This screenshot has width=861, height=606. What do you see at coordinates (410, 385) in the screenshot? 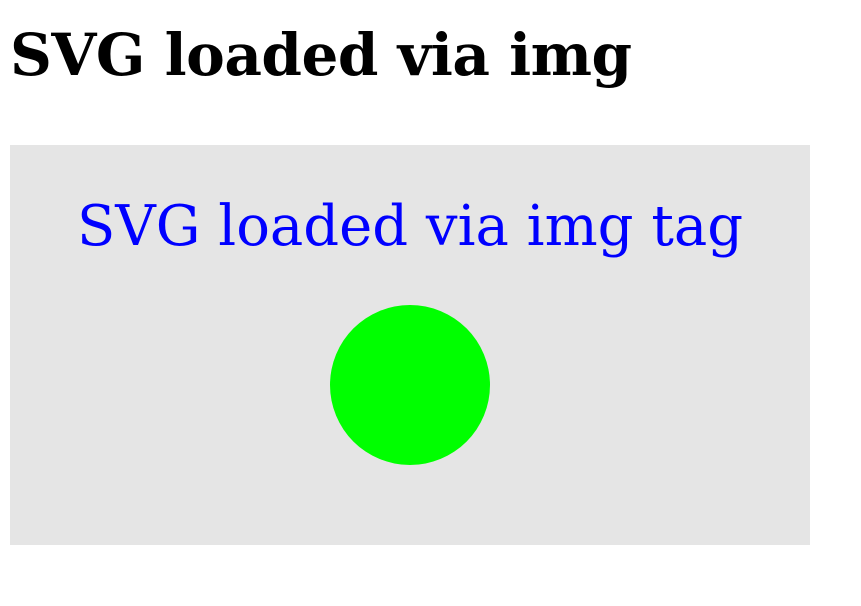
I see `green-circle` at bounding box center [410, 385].